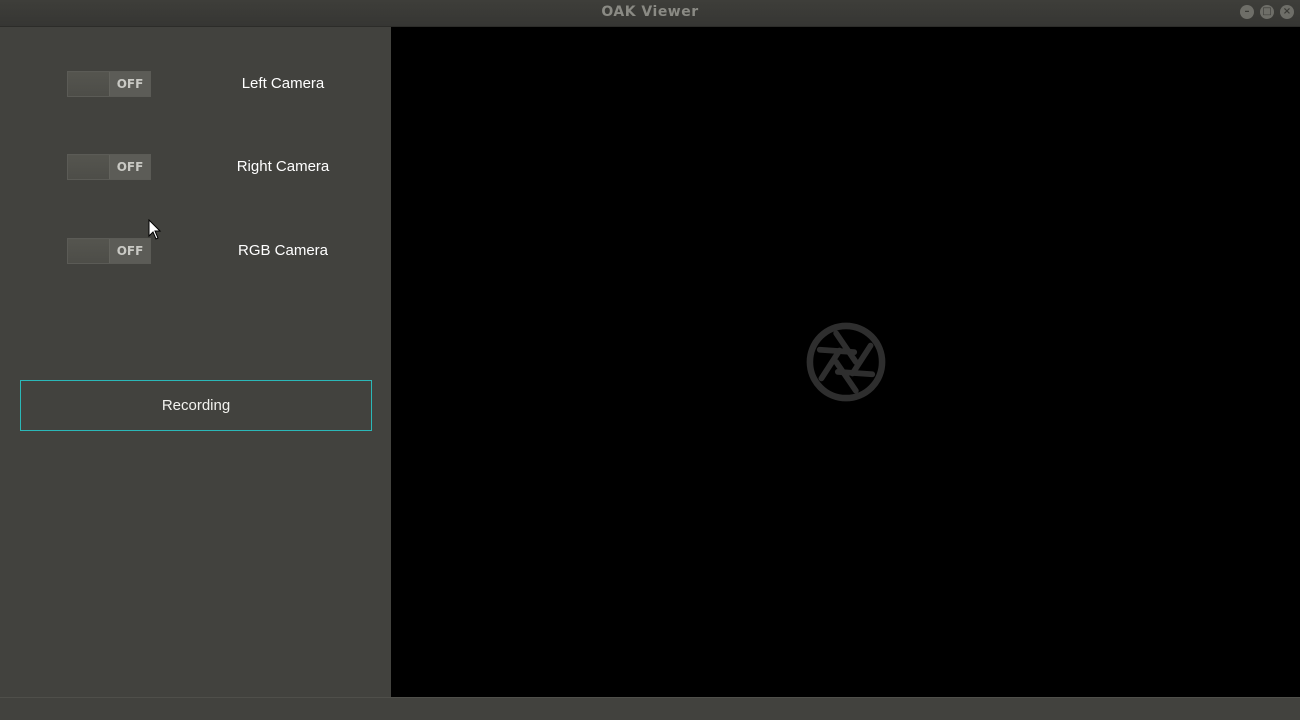 This screenshot has height=720, width=1300. What do you see at coordinates (650, 708) in the screenshot?
I see `status-bar` at bounding box center [650, 708].